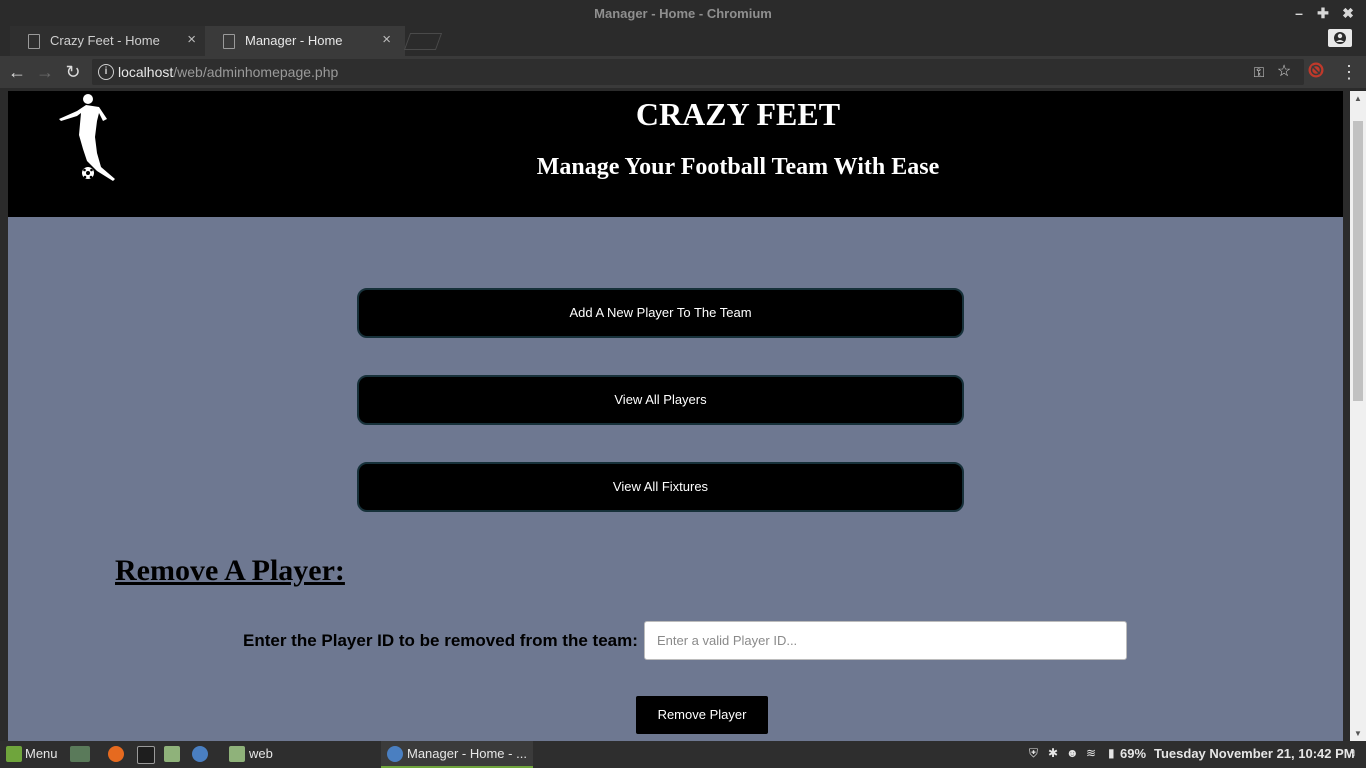 The width and height of the screenshot is (1366, 768). Describe the element at coordinates (1358, 261) in the screenshot. I see `scroll-thumb` at that location.